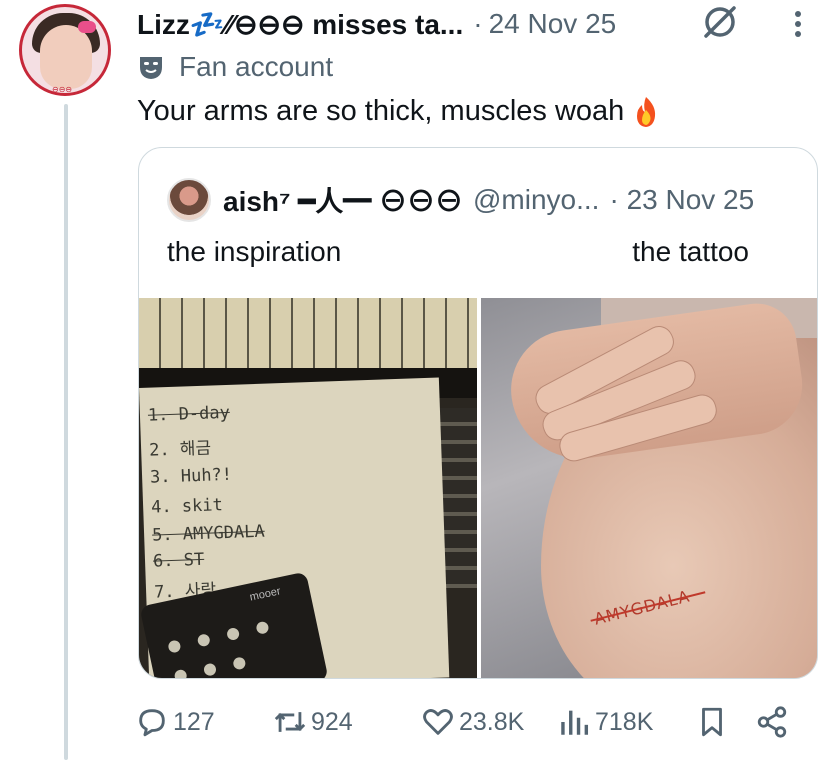 The height and width of the screenshot is (760, 838). What do you see at coordinates (798, 24) in the screenshot?
I see `more-vertical-icon` at bounding box center [798, 24].